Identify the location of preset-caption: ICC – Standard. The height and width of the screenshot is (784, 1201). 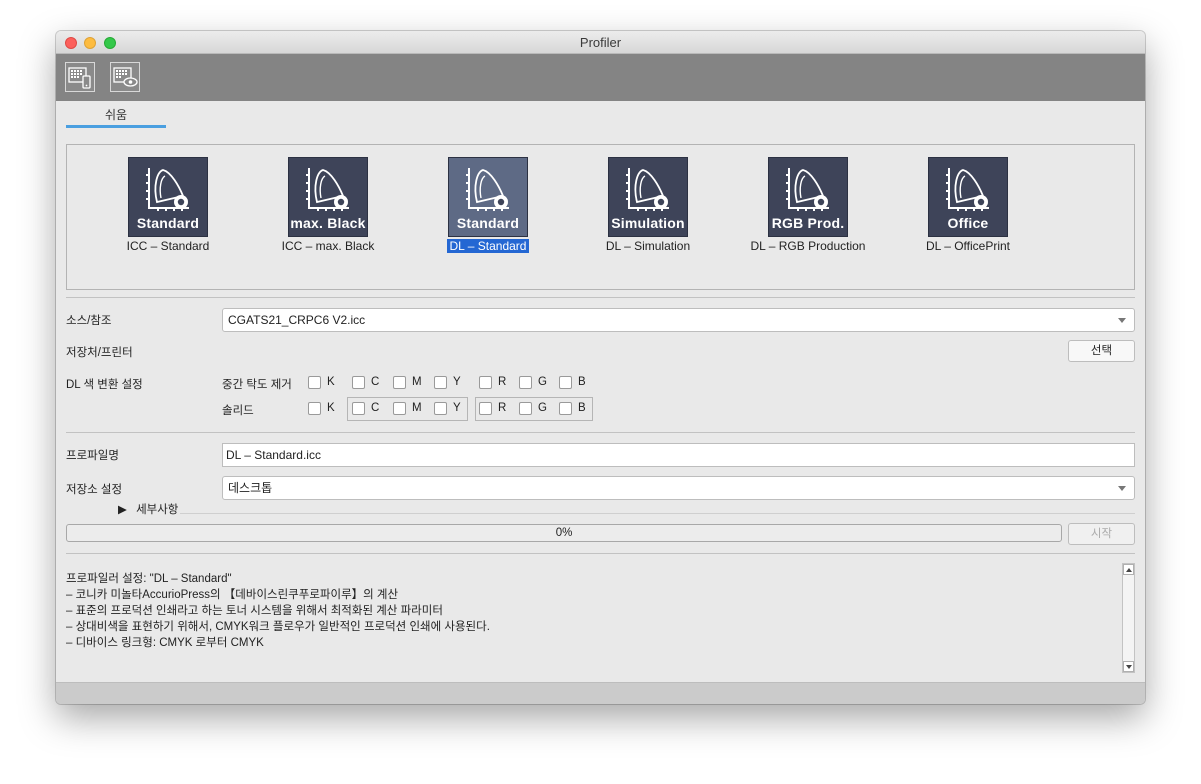
(168, 246).